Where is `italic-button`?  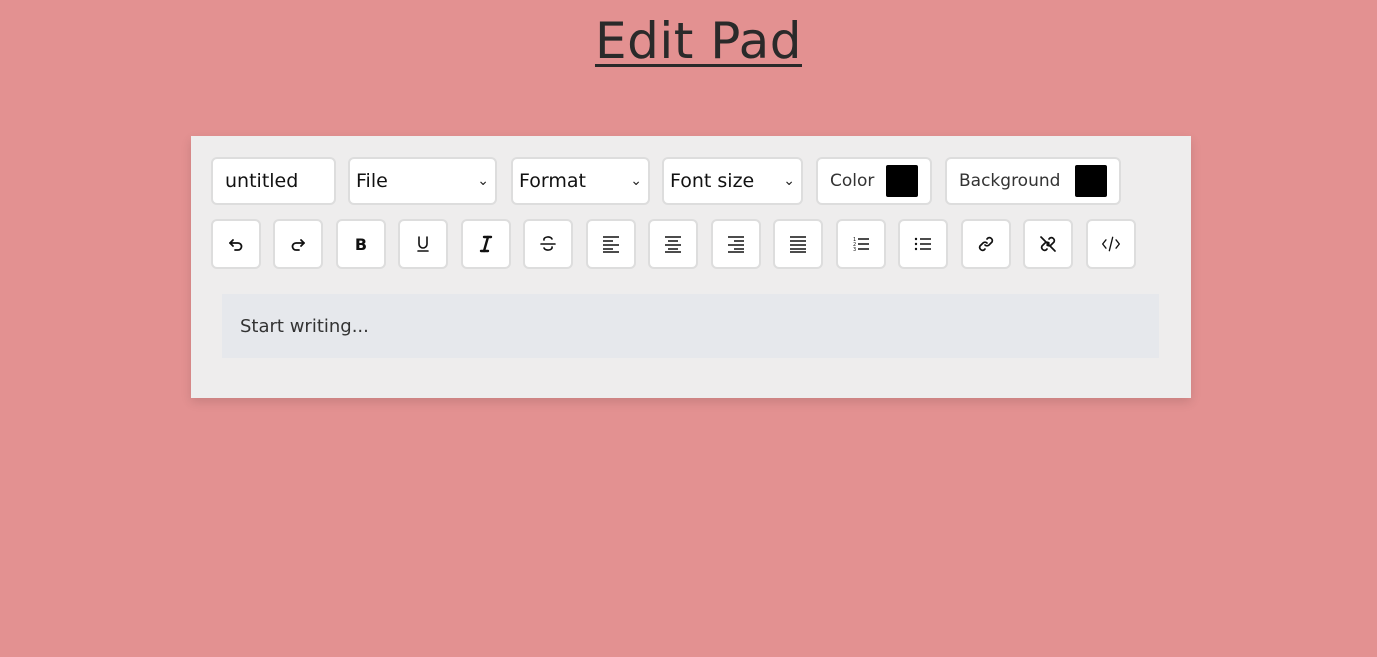 italic-button is located at coordinates (486, 244).